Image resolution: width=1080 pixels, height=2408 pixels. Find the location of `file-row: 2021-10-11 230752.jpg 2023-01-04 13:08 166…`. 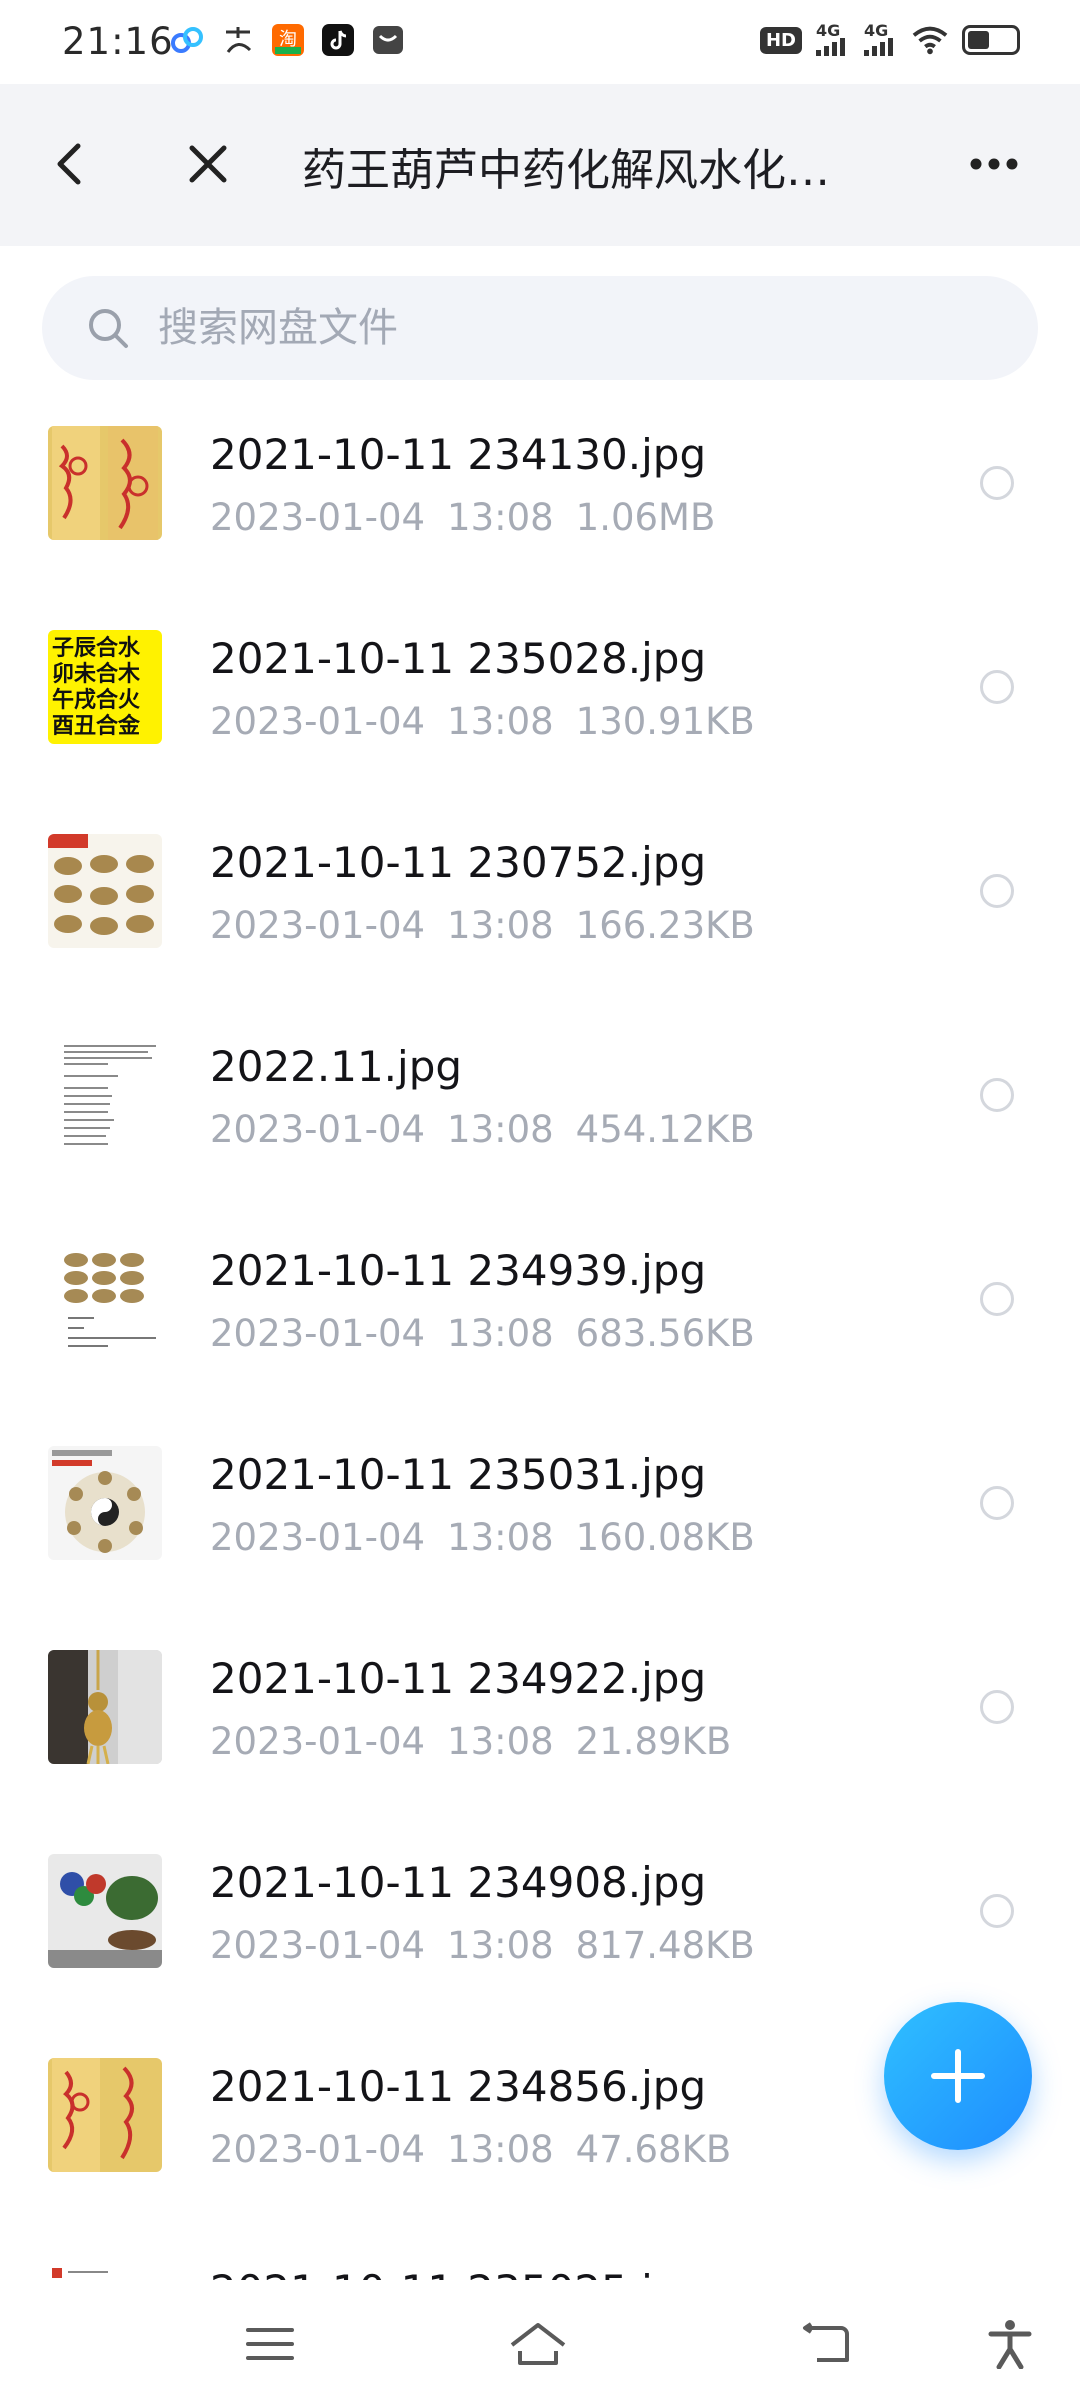

file-row: 2021-10-11 230752.jpg 2023-01-04 13:08 166… is located at coordinates (540, 926).